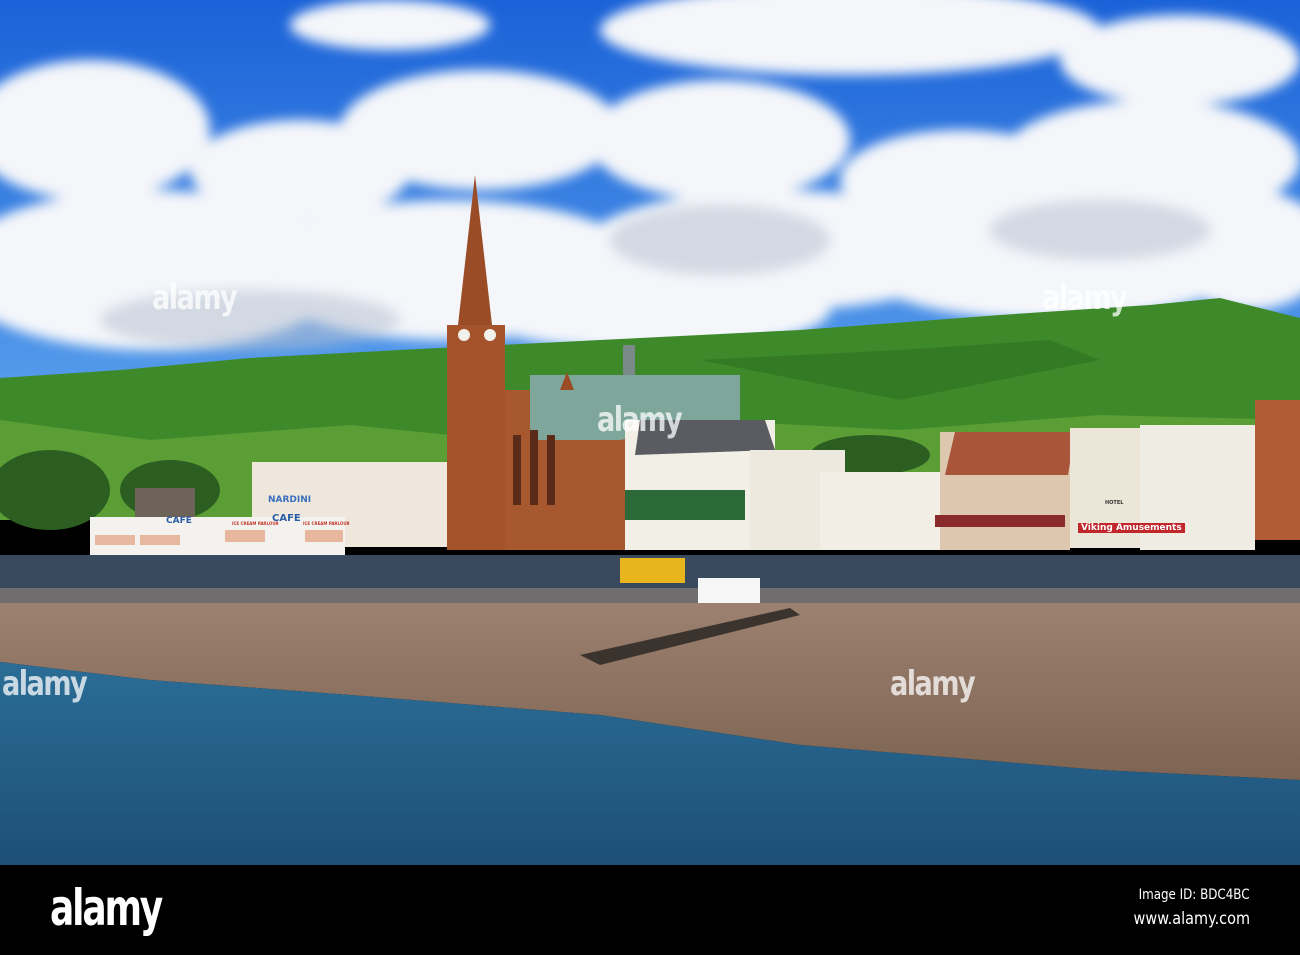  What do you see at coordinates (290, 500) in the screenshot?
I see `nardini-sign: NARDINI` at bounding box center [290, 500].